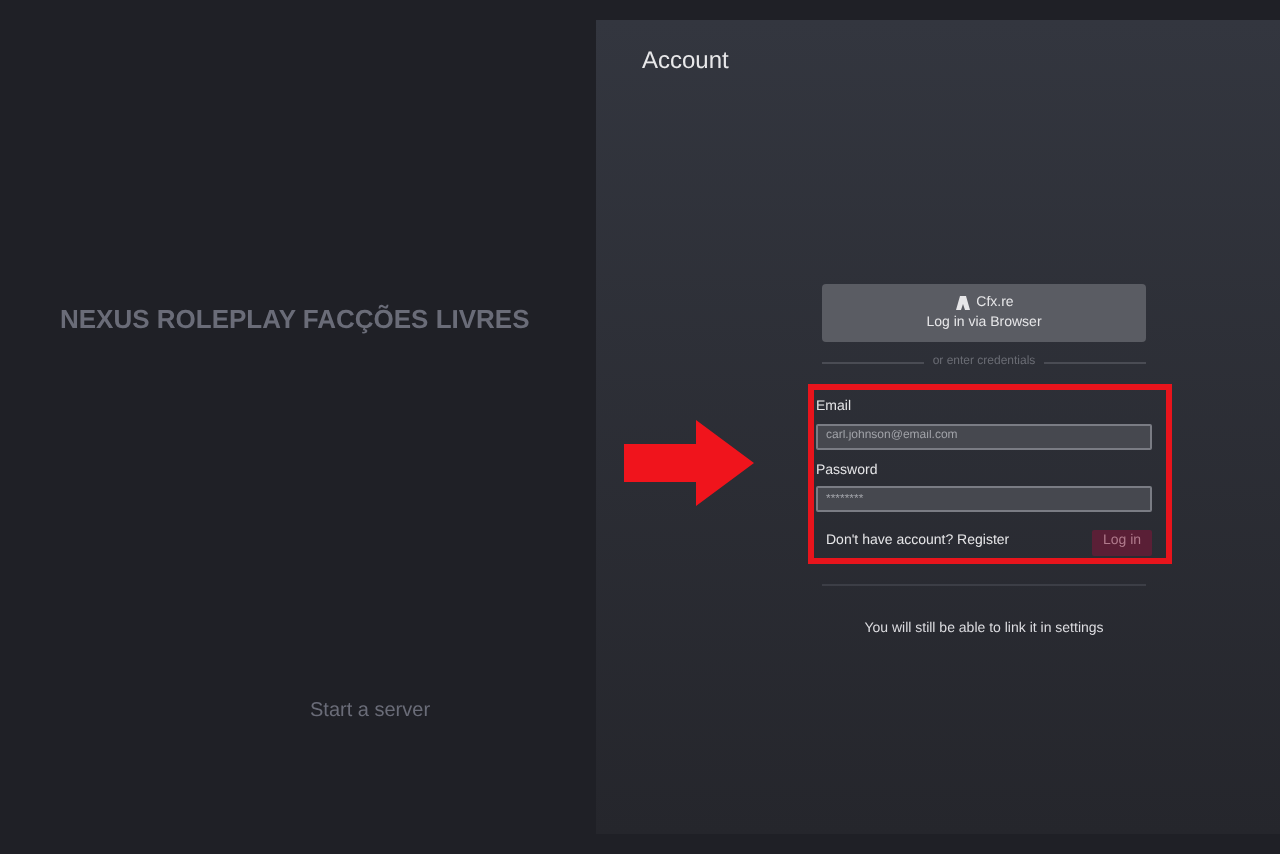  Describe the element at coordinates (685, 61) in the screenshot. I see `panel-title: Account` at that location.